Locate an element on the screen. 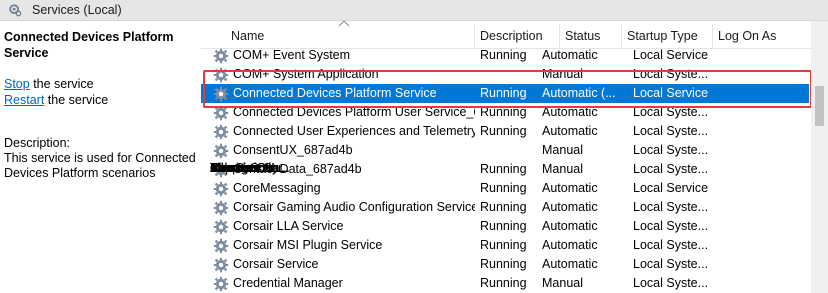  scrollbar-thumb is located at coordinates (819, 106).